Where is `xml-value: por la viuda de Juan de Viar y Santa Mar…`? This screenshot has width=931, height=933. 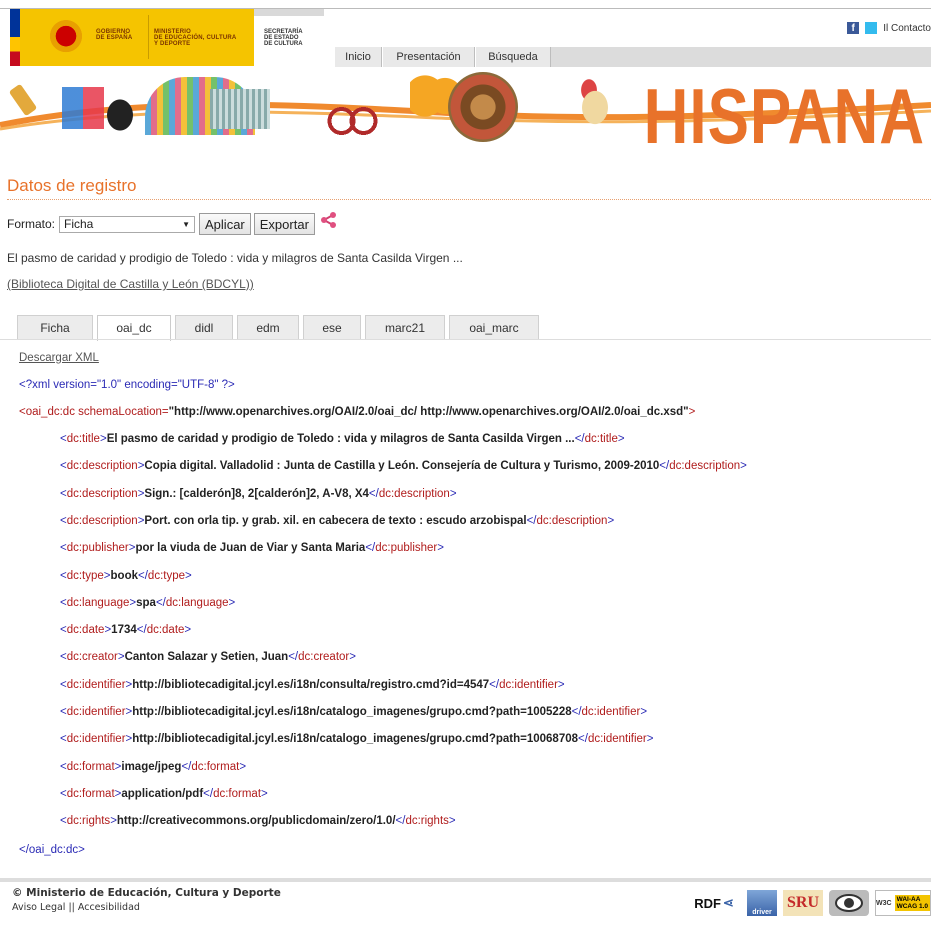
xml-value: por la viuda de Juan de Viar y Santa Mar… is located at coordinates (250, 548).